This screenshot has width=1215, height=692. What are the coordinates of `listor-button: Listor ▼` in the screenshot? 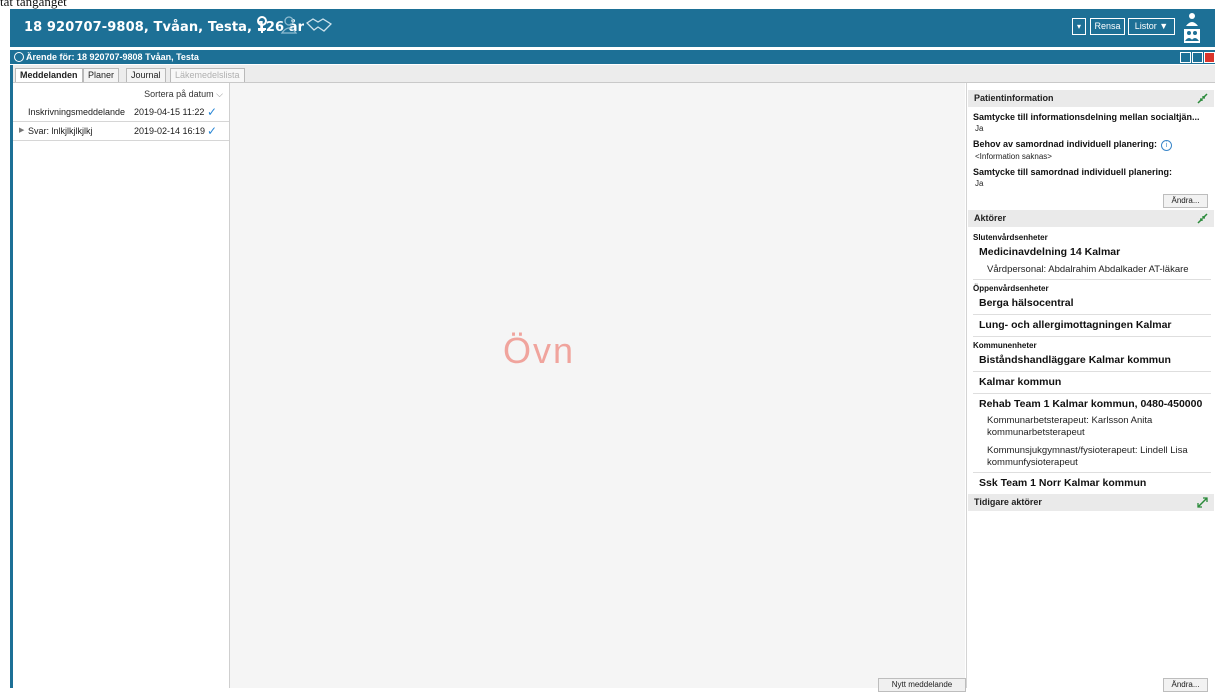 It's located at (1151, 26).